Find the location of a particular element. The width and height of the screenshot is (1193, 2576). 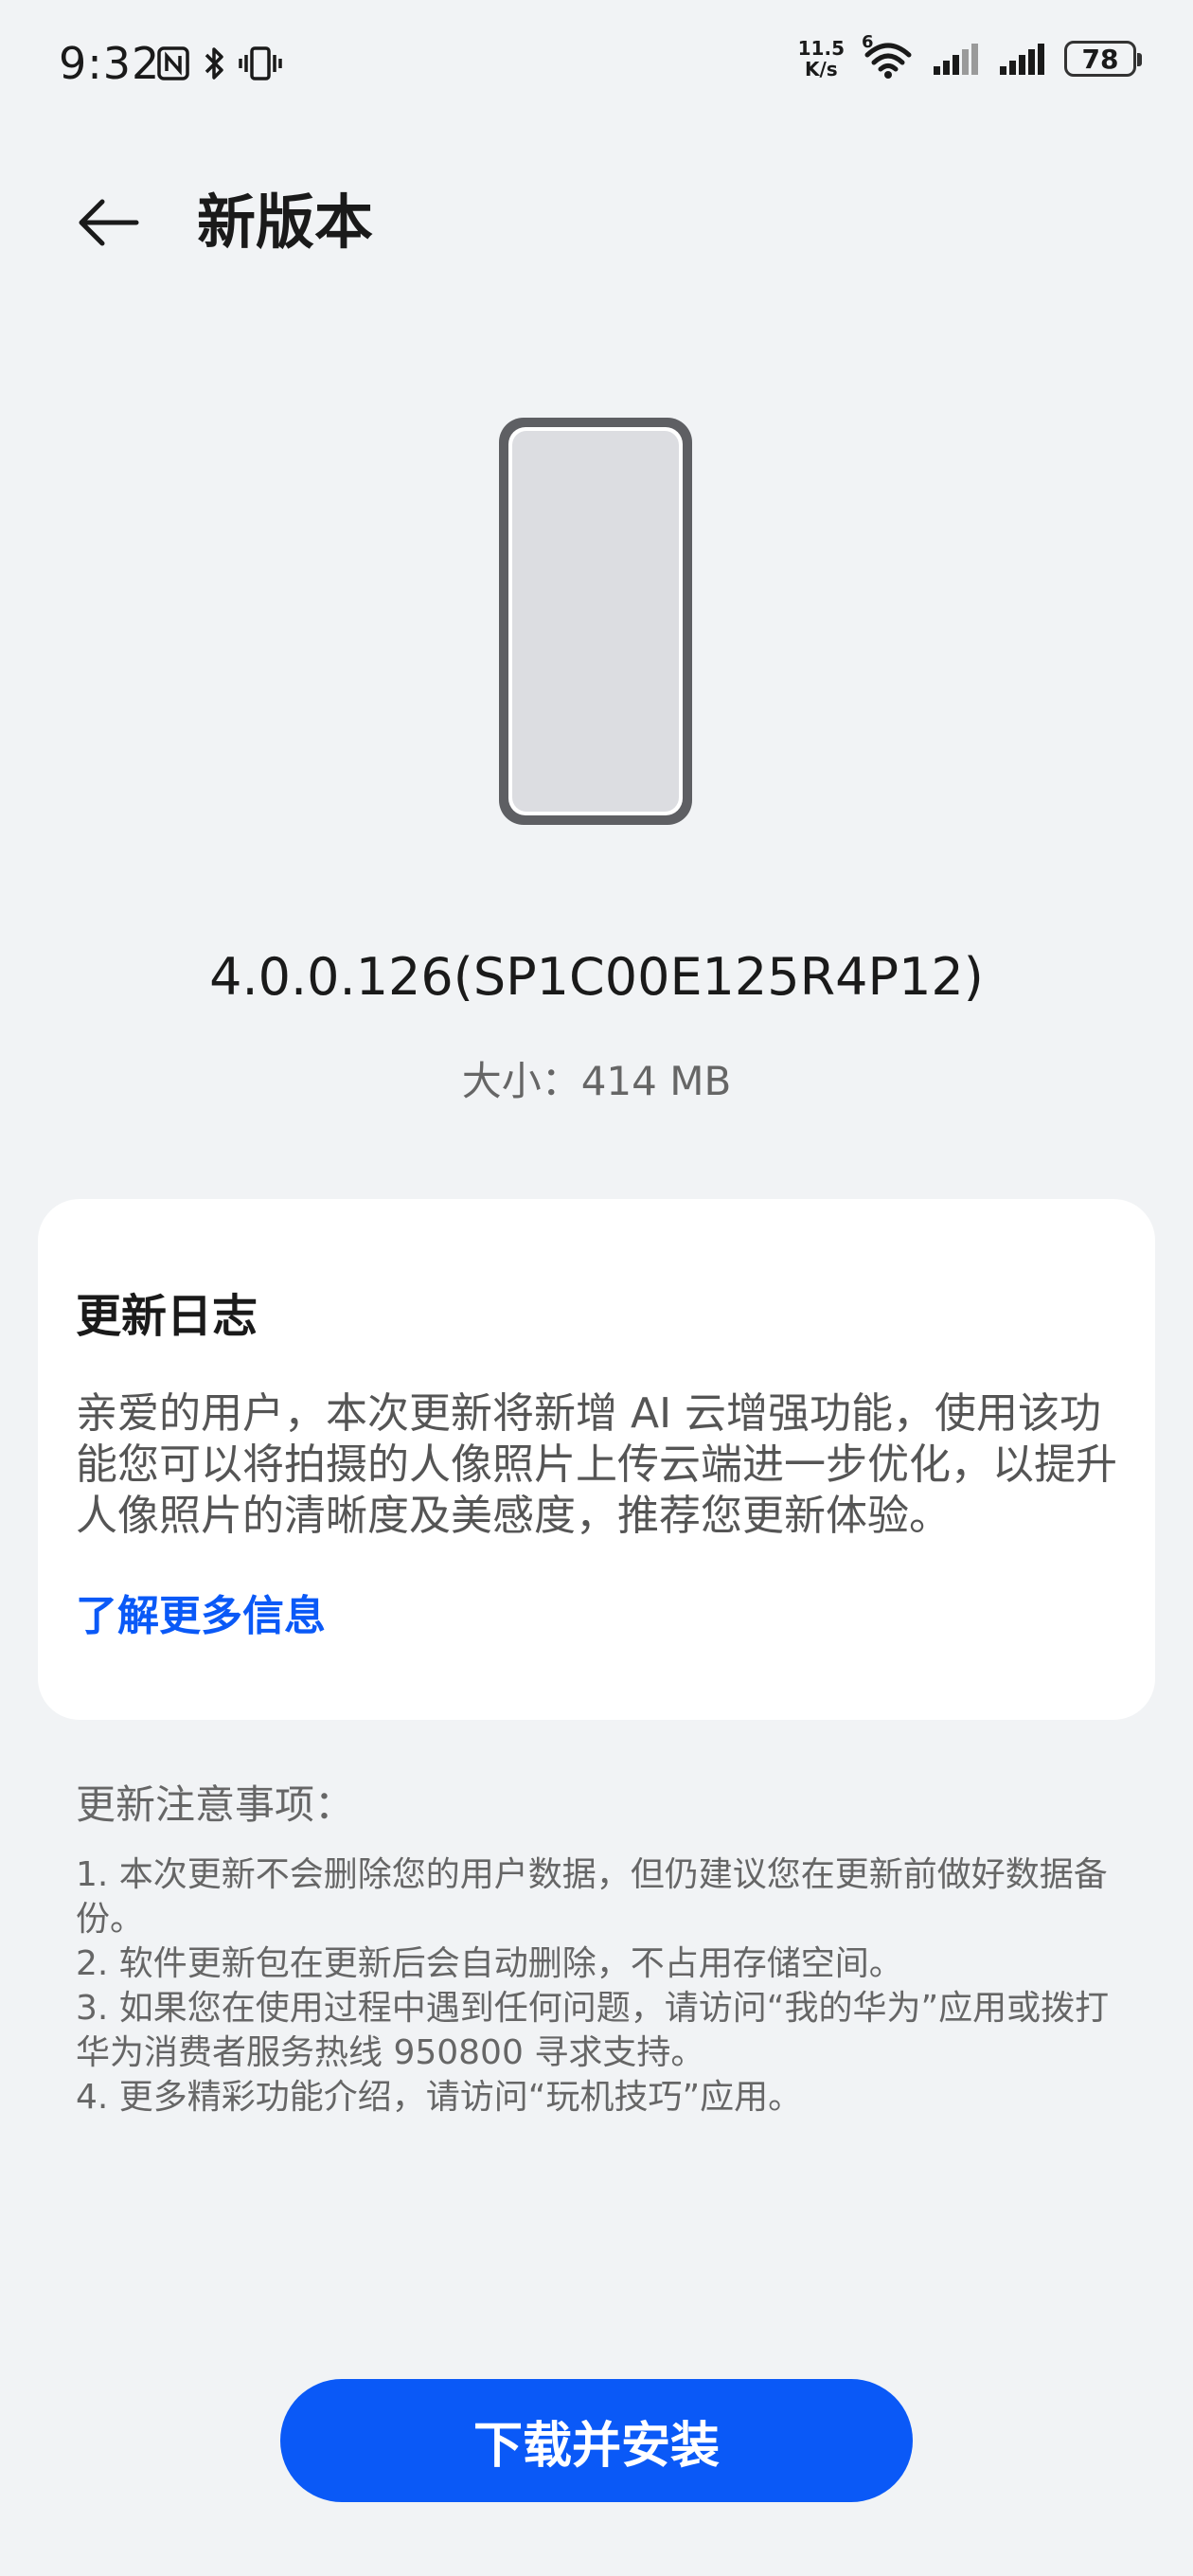

download-install-button: 下载并安装 is located at coordinates (596, 2440).